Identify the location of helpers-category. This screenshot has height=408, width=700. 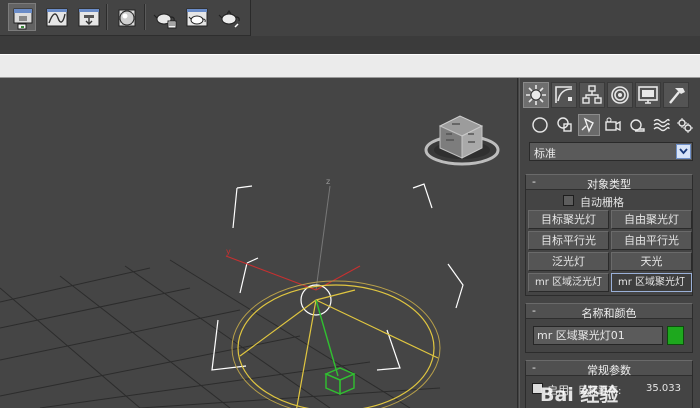
(637, 125).